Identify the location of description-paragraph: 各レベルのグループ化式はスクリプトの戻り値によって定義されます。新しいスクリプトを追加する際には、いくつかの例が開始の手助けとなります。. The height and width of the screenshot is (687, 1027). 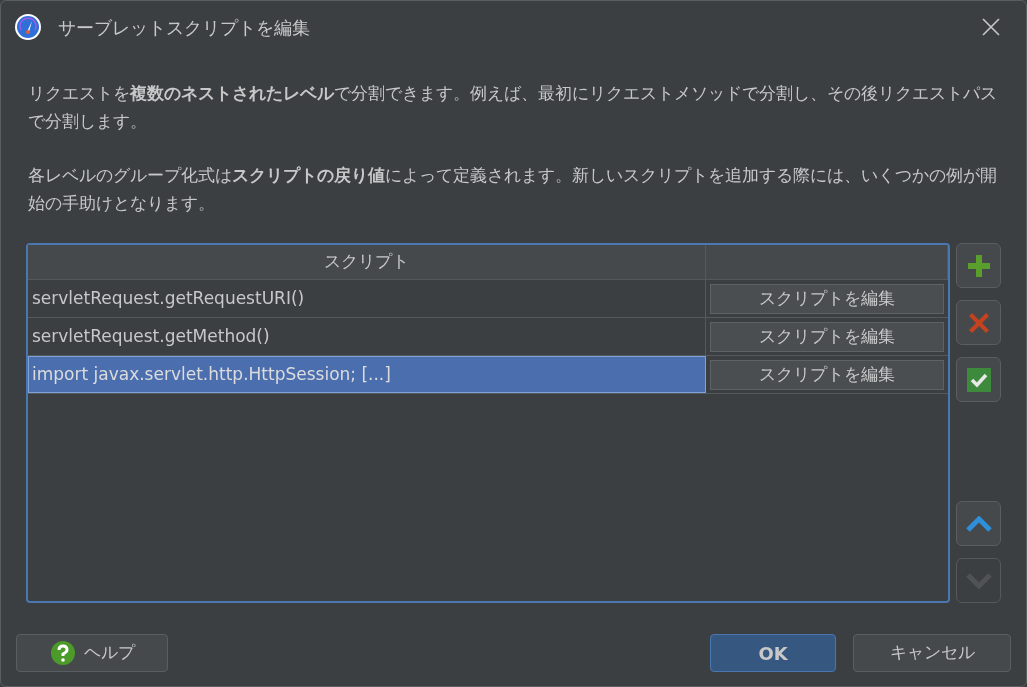
(513, 189).